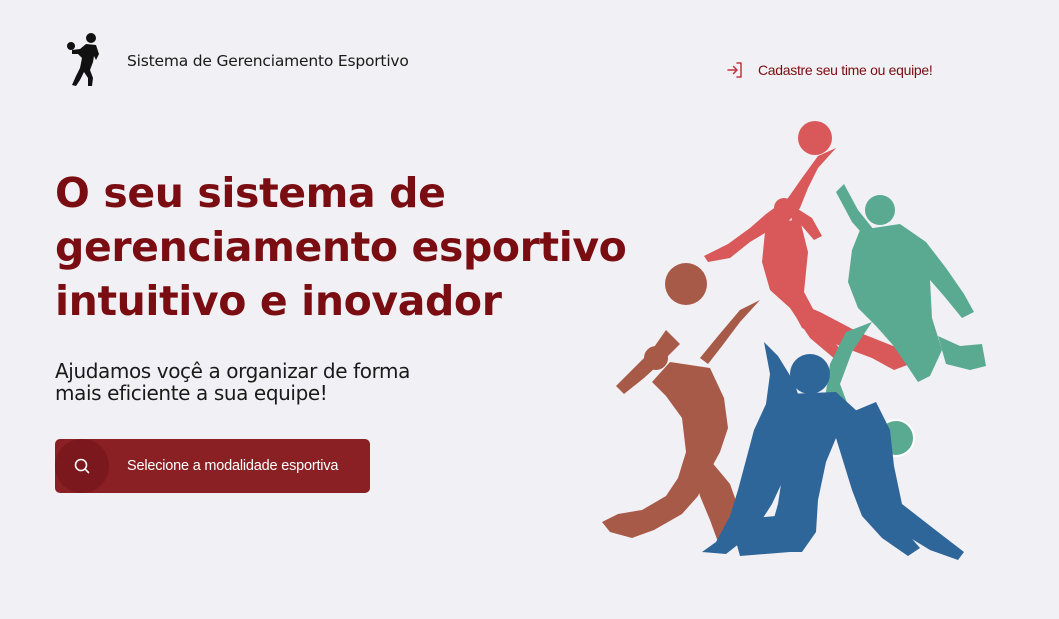 The width and height of the screenshot is (1059, 619). Describe the element at coordinates (191, 393) in the screenshot. I see `hero-subtitle-line: mais eficiente a sua equipe!` at that location.